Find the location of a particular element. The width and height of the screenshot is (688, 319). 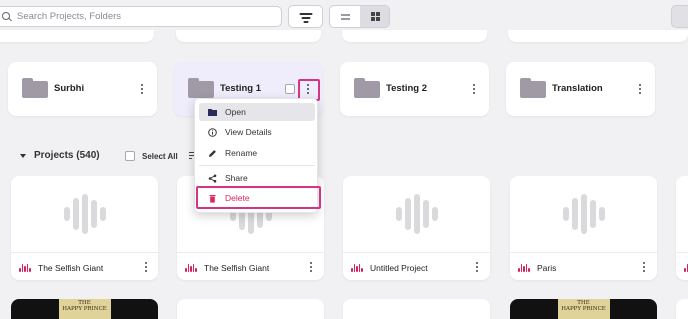

project-card: Untitled Project is located at coordinates (416, 228).